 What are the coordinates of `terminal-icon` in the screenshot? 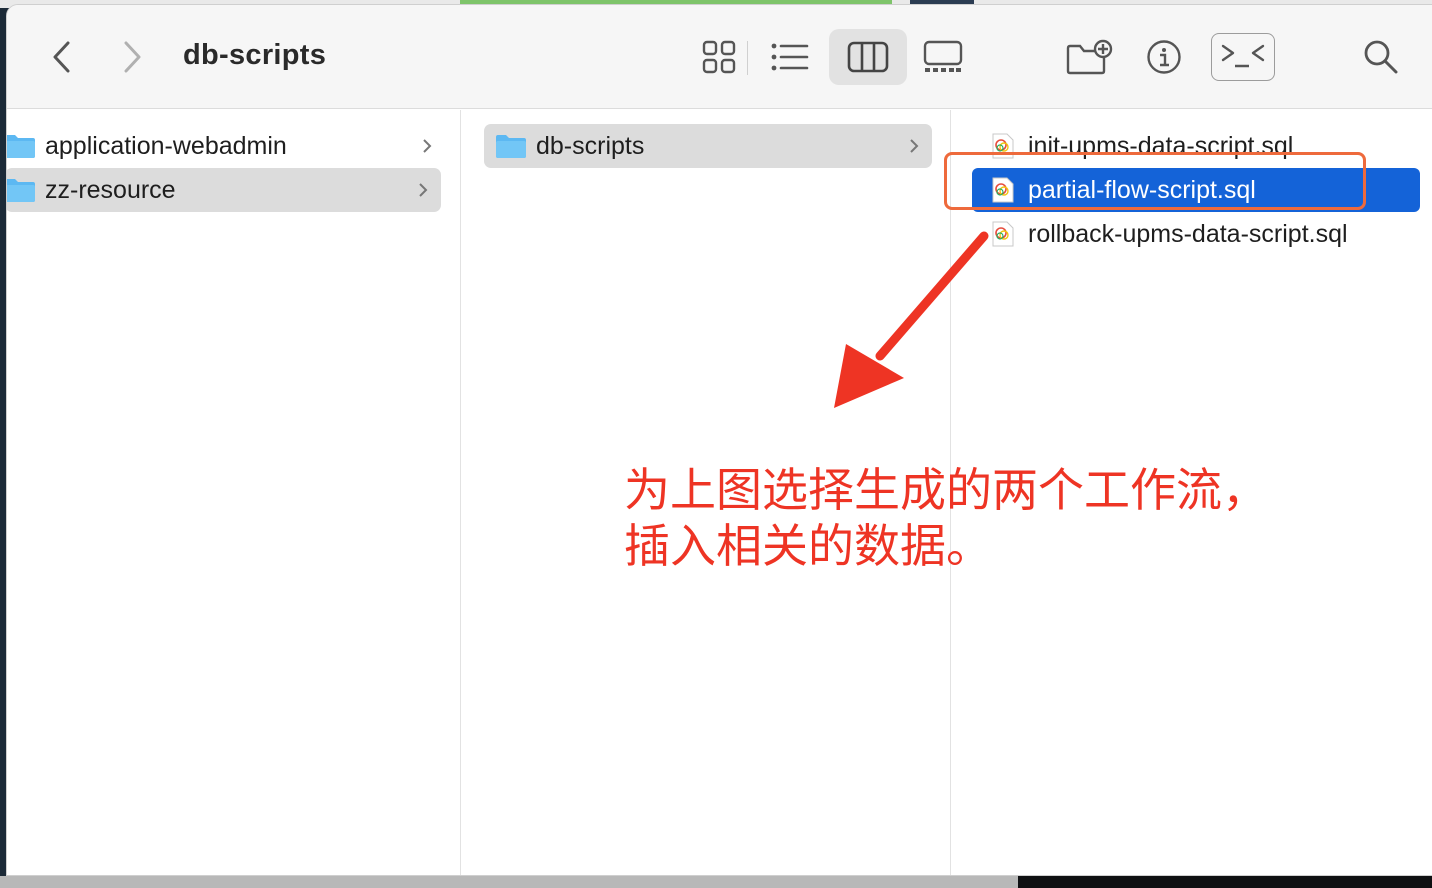 It's located at (1243, 56).